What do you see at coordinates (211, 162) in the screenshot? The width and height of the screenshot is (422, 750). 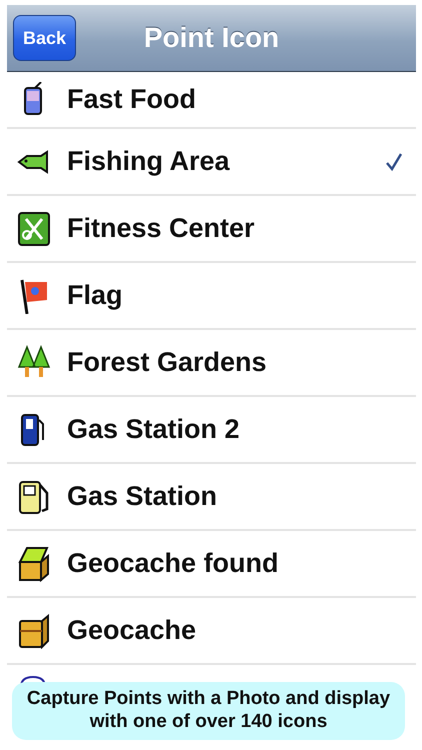 I see `list-item: Fishing Area` at bounding box center [211, 162].